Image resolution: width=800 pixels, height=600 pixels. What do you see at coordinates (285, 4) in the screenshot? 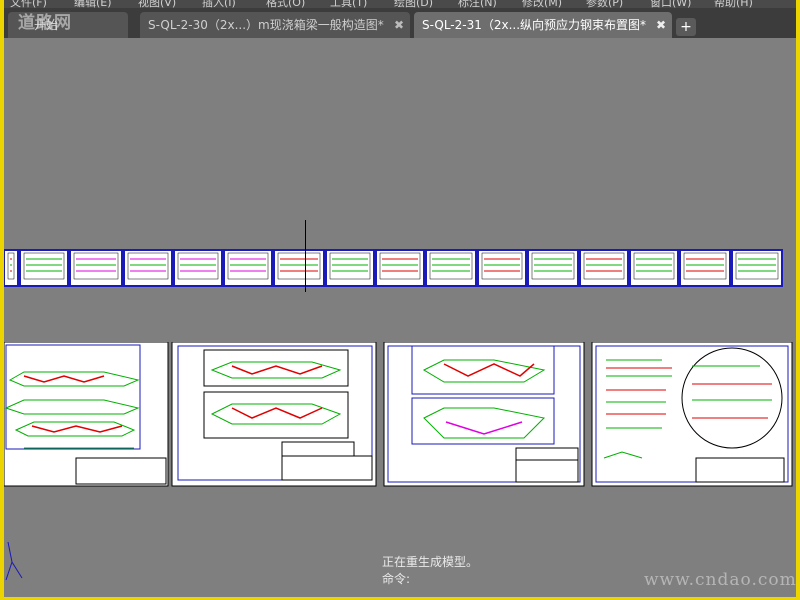
I see `menu-item-format: 格式(O)` at bounding box center [285, 4].